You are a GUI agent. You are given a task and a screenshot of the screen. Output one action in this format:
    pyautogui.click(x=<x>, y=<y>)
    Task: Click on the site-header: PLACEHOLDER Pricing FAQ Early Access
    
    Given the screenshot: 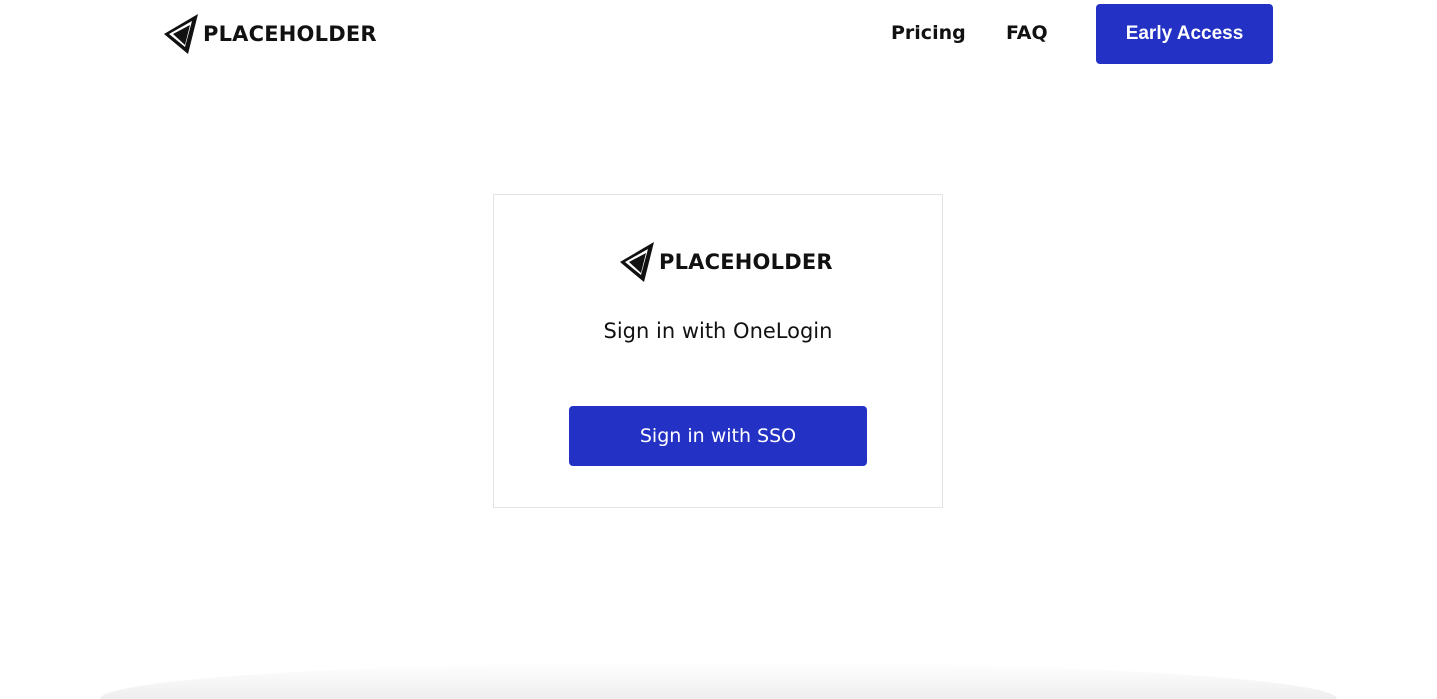 What is the action you would take?
    pyautogui.click(x=718, y=34)
    